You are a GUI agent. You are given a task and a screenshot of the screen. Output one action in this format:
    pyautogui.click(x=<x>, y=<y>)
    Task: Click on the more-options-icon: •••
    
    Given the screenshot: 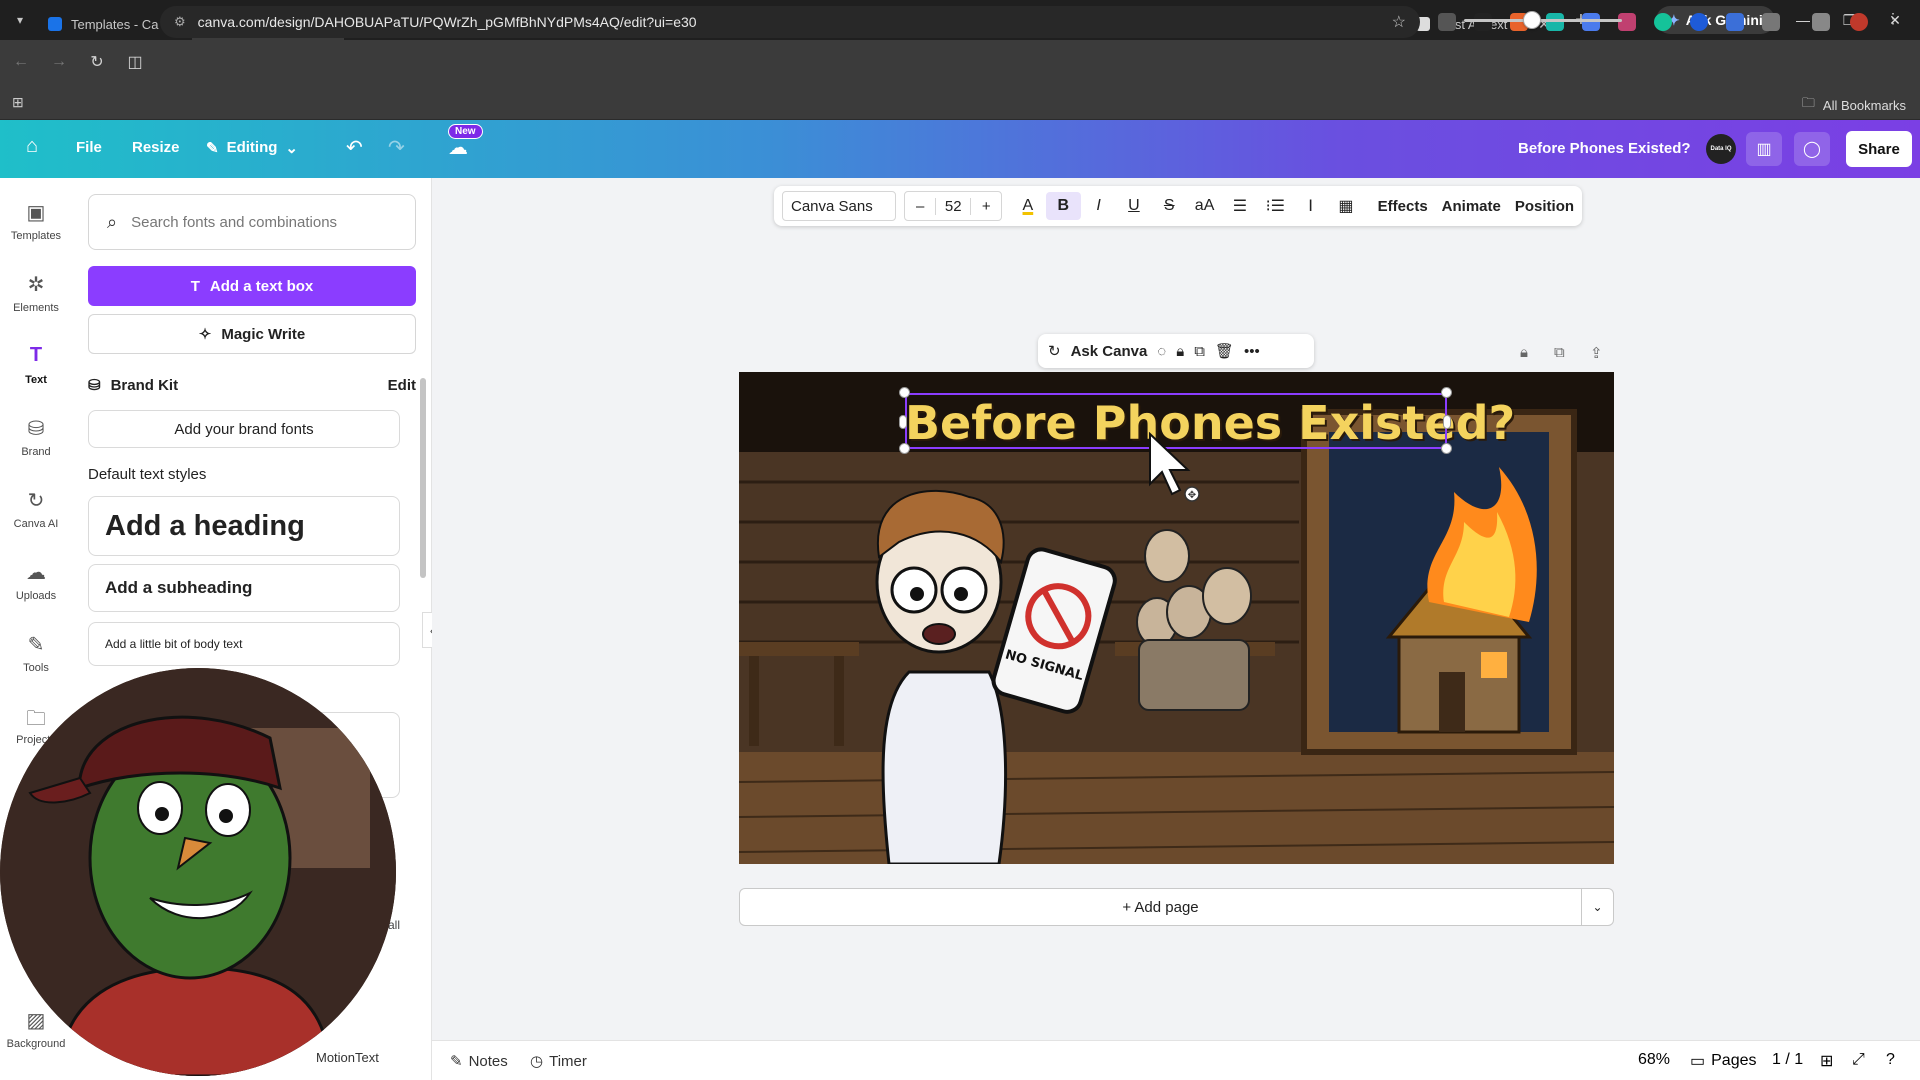 What is the action you would take?
    pyautogui.click(x=1252, y=351)
    